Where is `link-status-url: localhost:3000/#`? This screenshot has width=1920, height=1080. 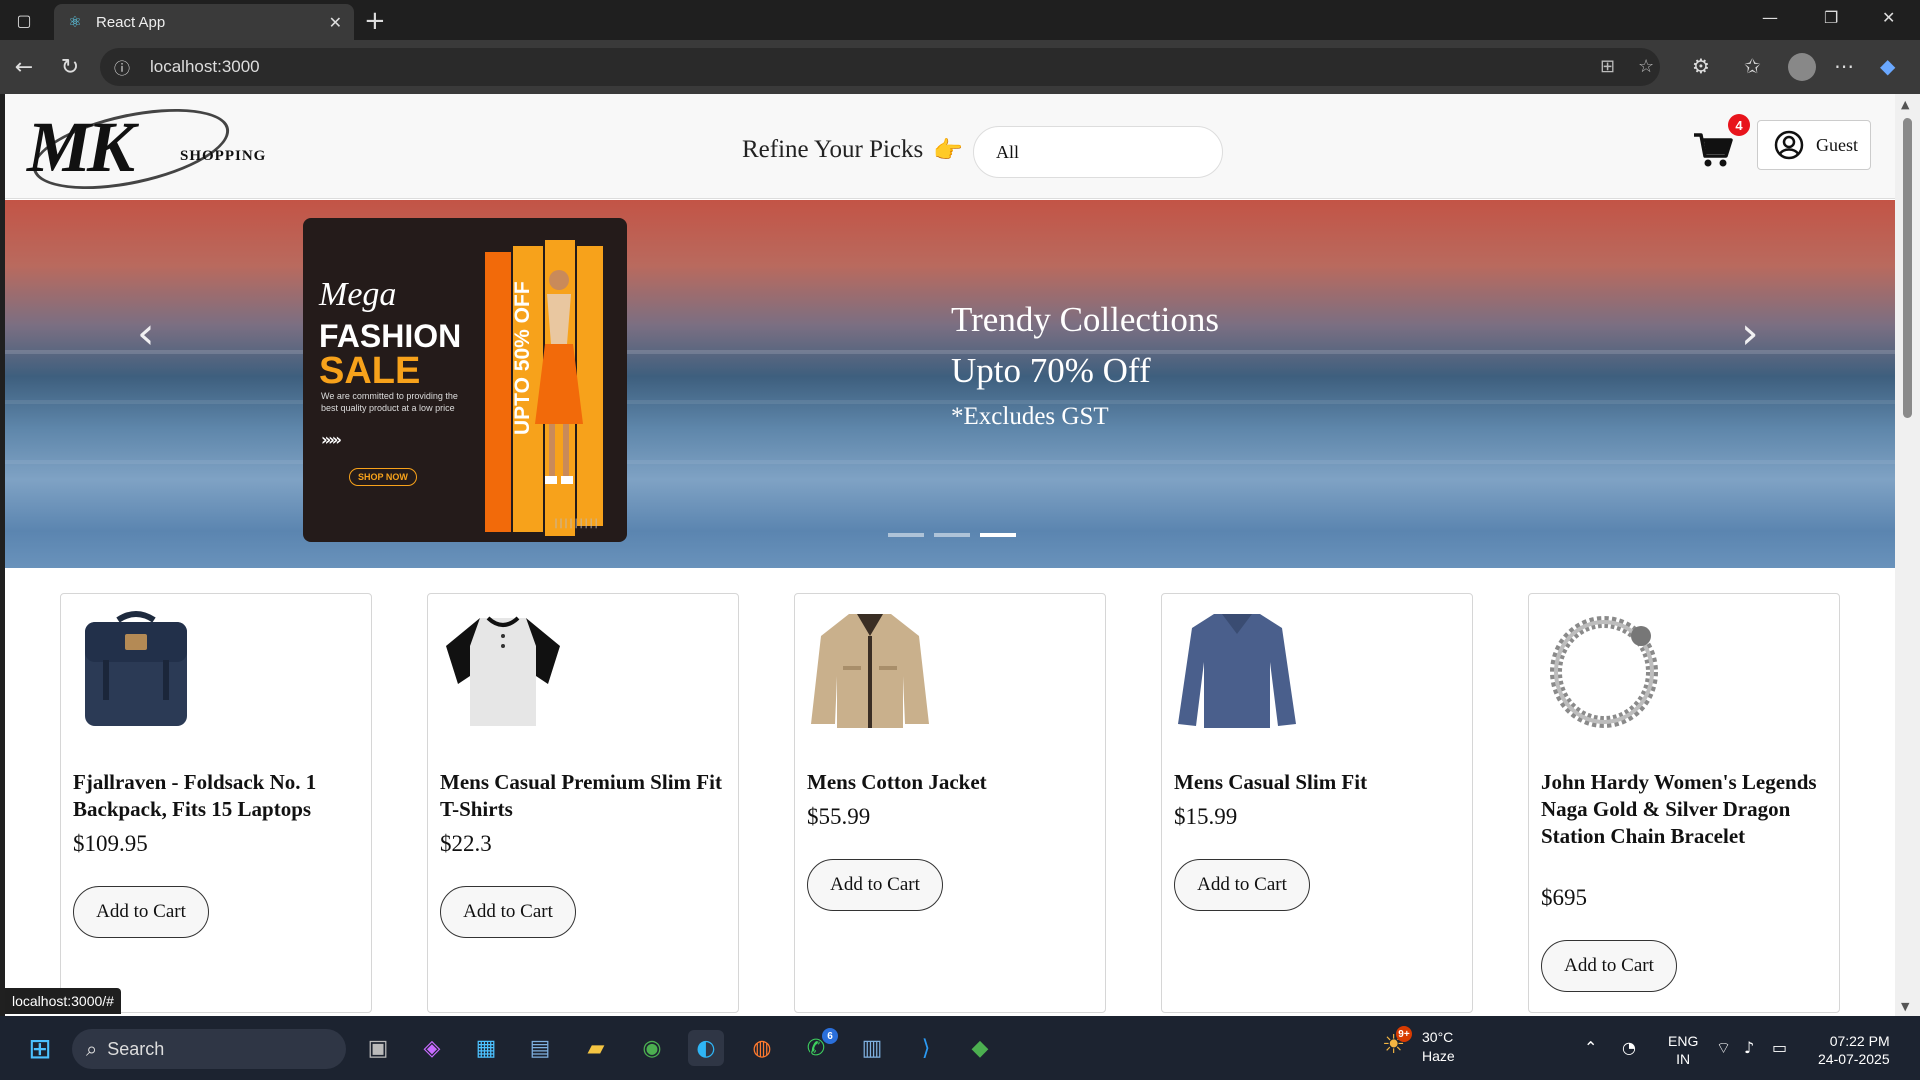
link-status-url: localhost:3000/# is located at coordinates (63, 1001).